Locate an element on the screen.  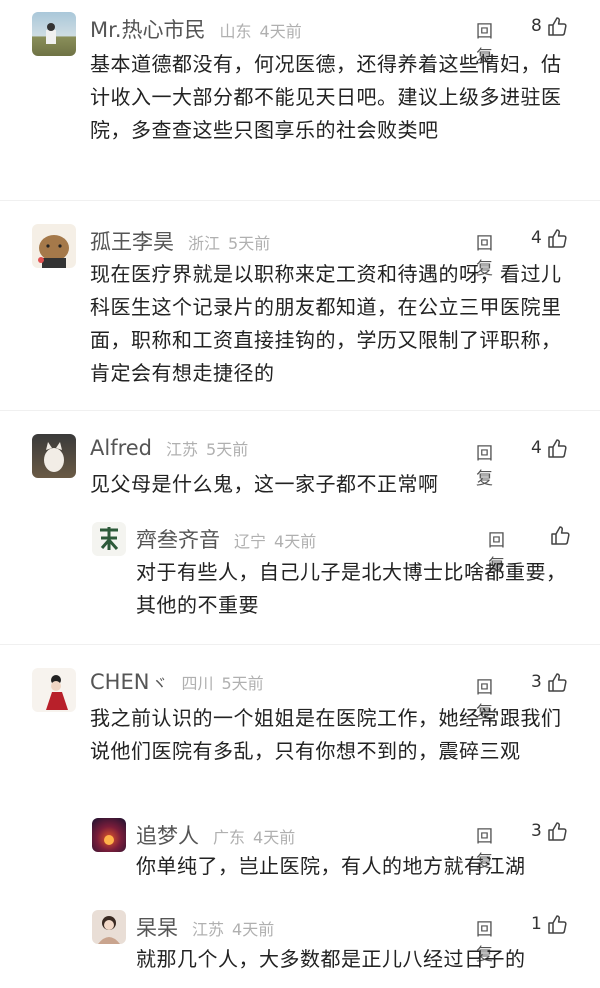
comment-header: 追梦人 广东 4天前 is located at coordinates (215, 835).